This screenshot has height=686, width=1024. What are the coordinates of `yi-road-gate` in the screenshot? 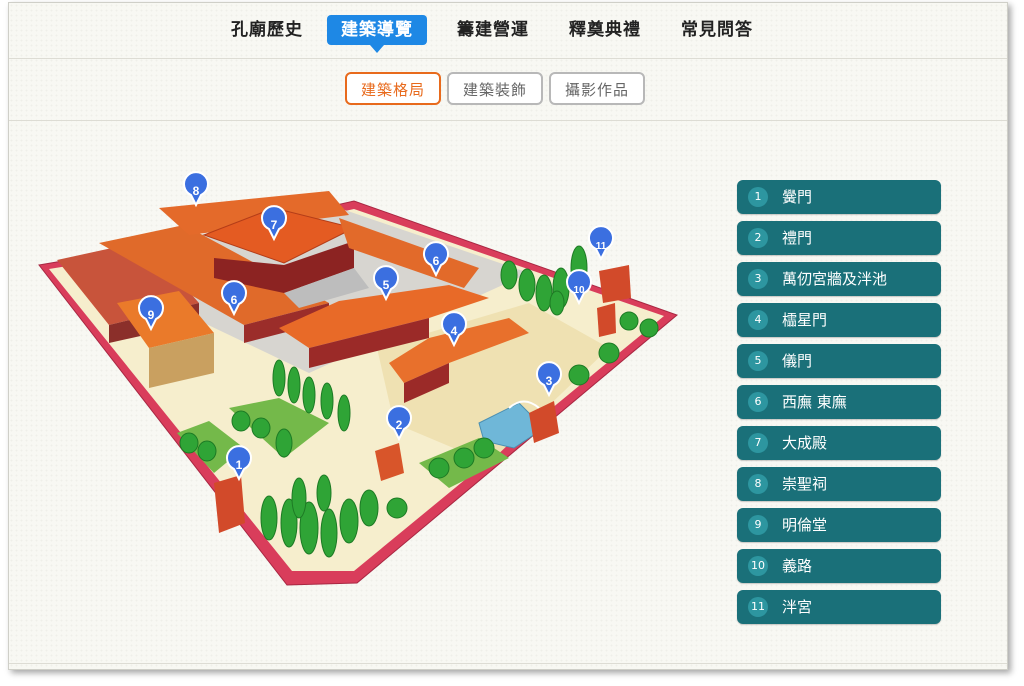 It's located at (606, 320).